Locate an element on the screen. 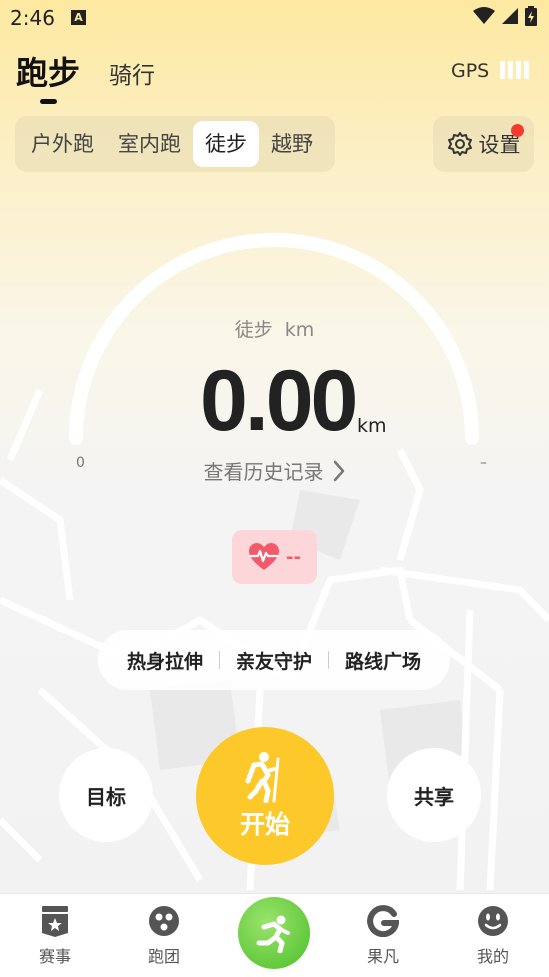 The image size is (549, 977). family-guard-link: 亲友守护 is located at coordinates (274, 660).